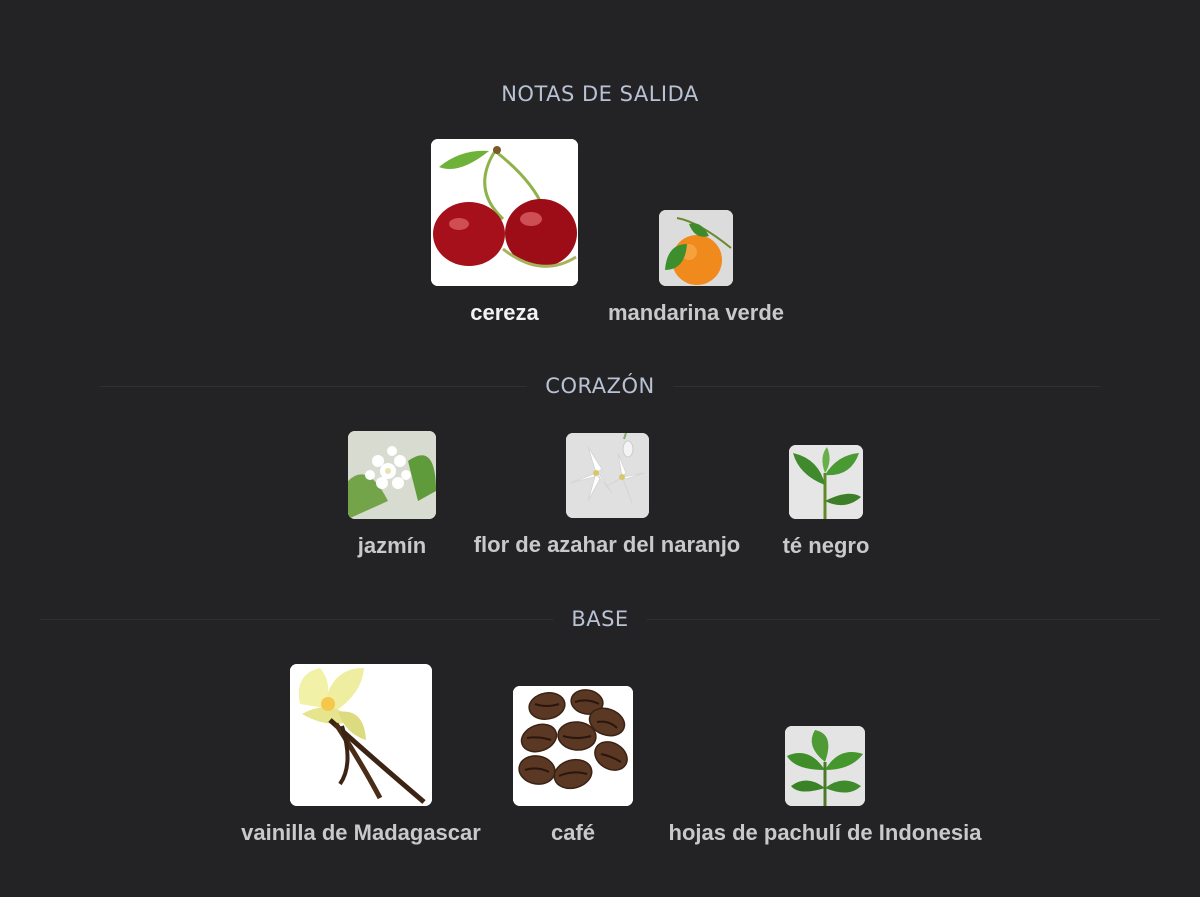 The height and width of the screenshot is (897, 1200). I want to click on note-vanilla: vainilla de Madagascar, so click(361, 755).